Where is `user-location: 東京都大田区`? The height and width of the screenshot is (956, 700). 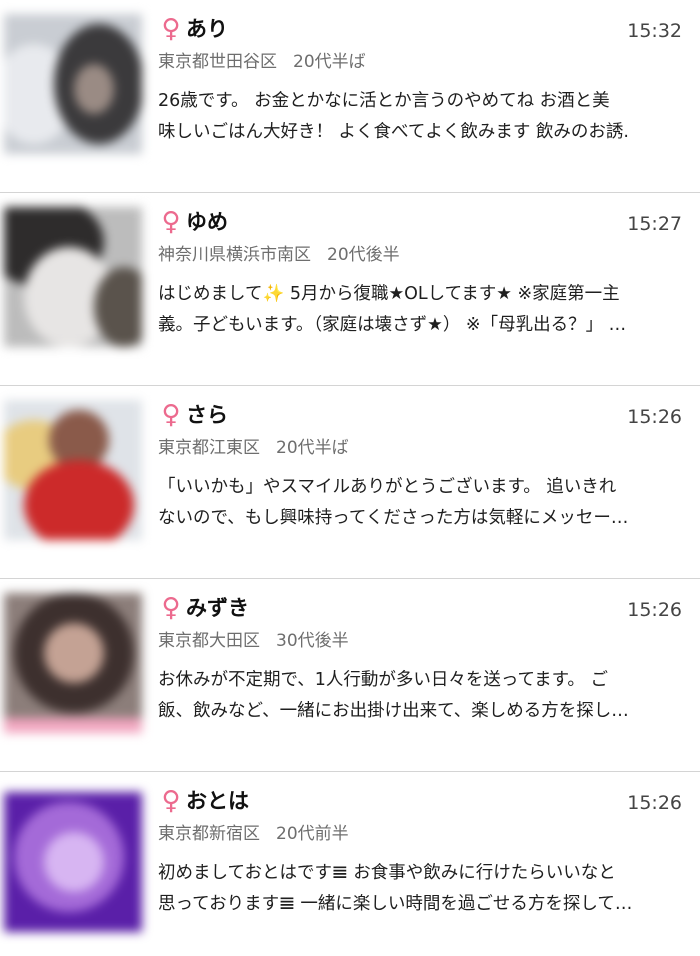 user-location: 東京都大田区 is located at coordinates (209, 641).